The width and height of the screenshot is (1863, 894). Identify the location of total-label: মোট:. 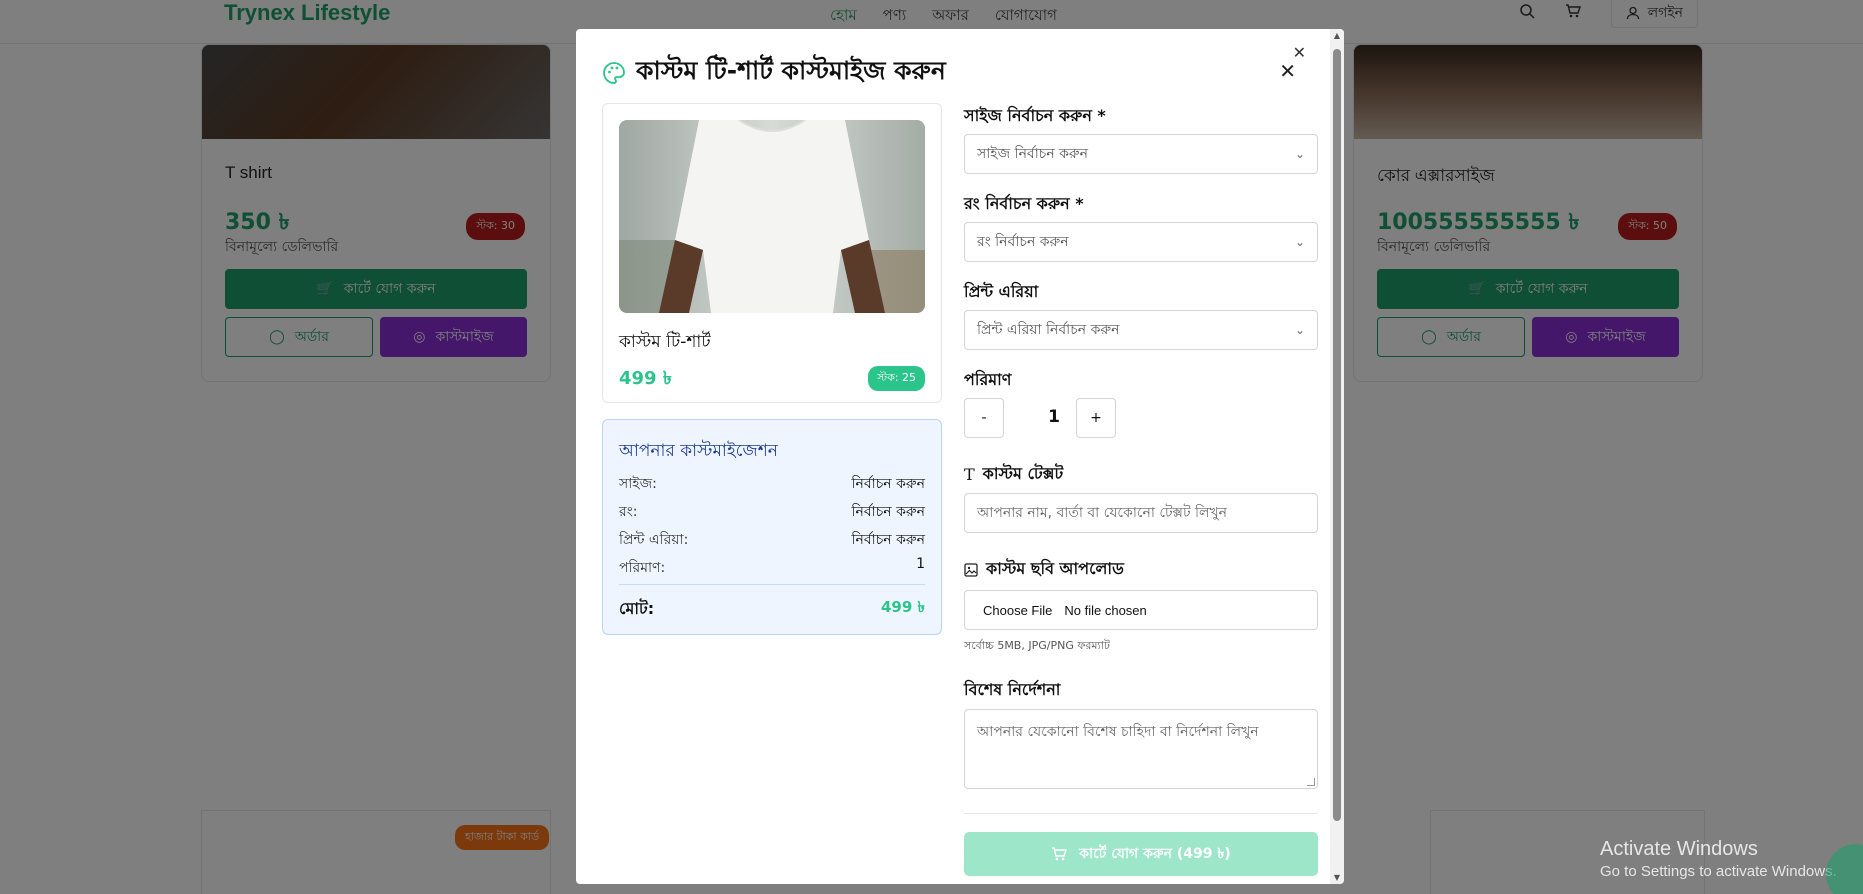
(637, 608).